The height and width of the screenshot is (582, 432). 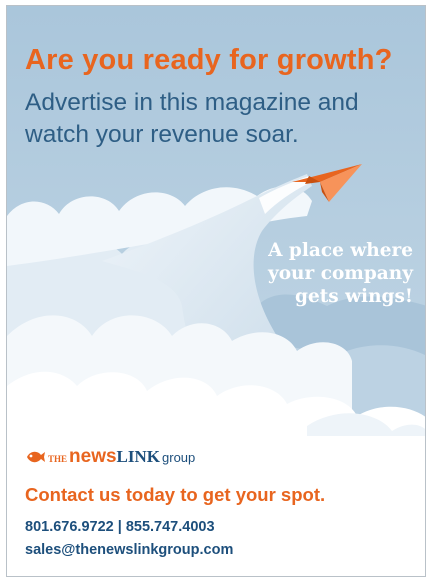 What do you see at coordinates (209, 60) in the screenshot?
I see `headline: Are you ready for growth?` at bounding box center [209, 60].